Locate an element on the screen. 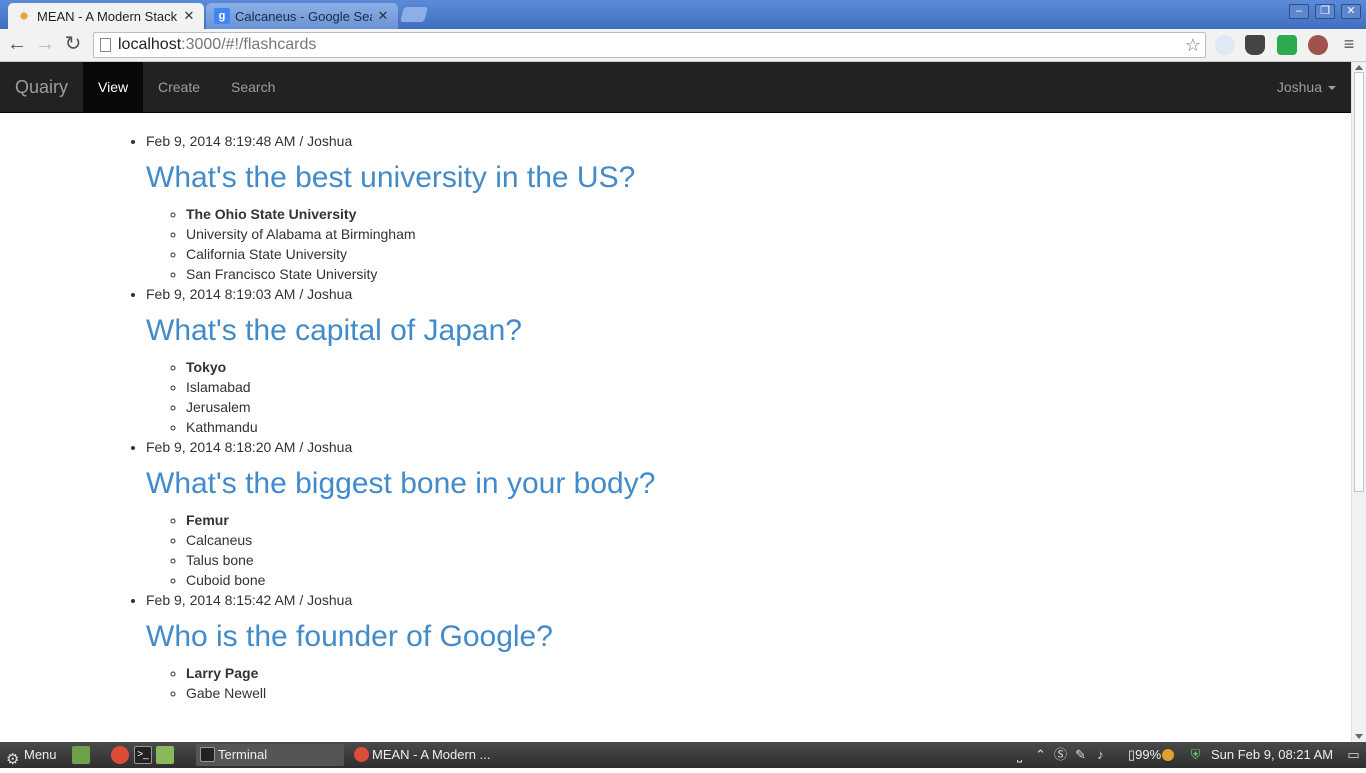 The image size is (1366, 773). back-arrow-icon: ← is located at coordinates (17, 45).